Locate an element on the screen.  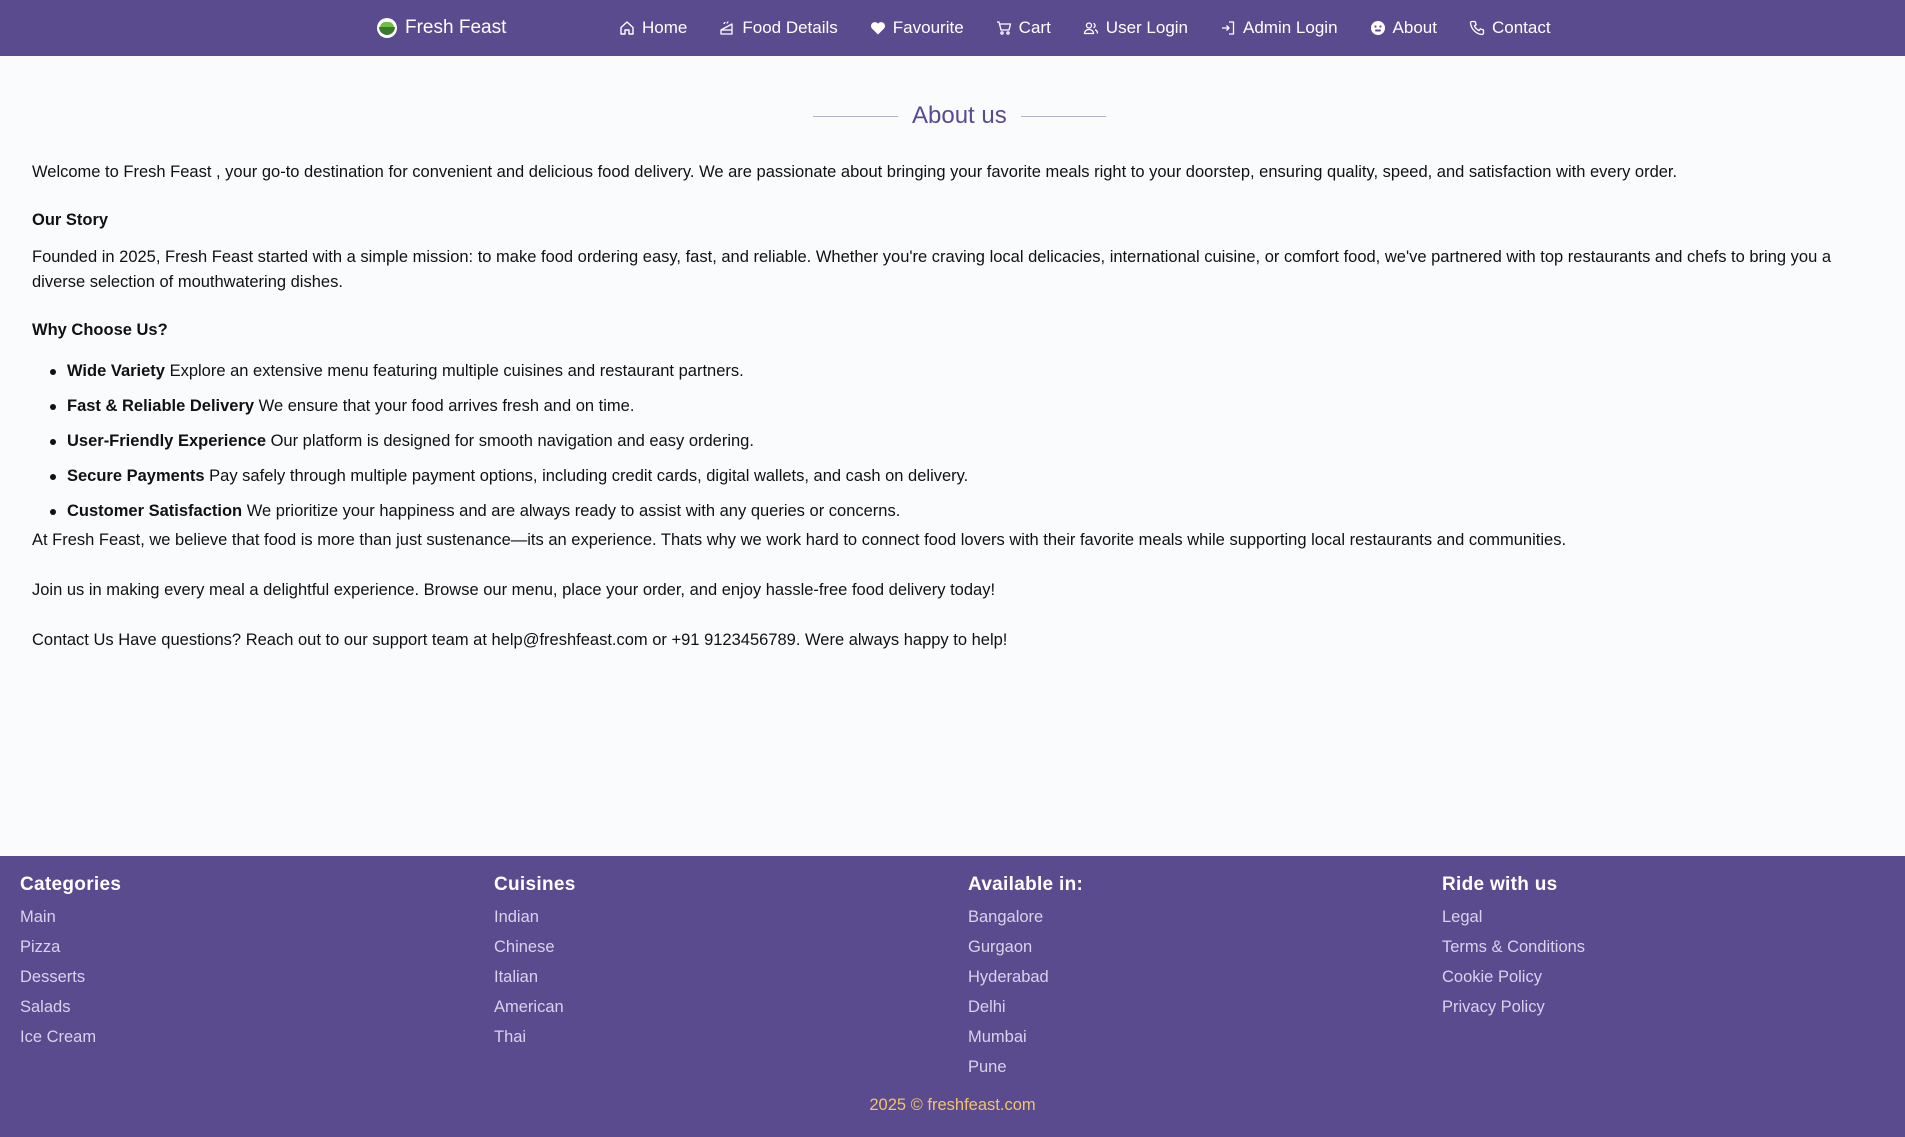
footer-link: Indian is located at coordinates (535, 917).